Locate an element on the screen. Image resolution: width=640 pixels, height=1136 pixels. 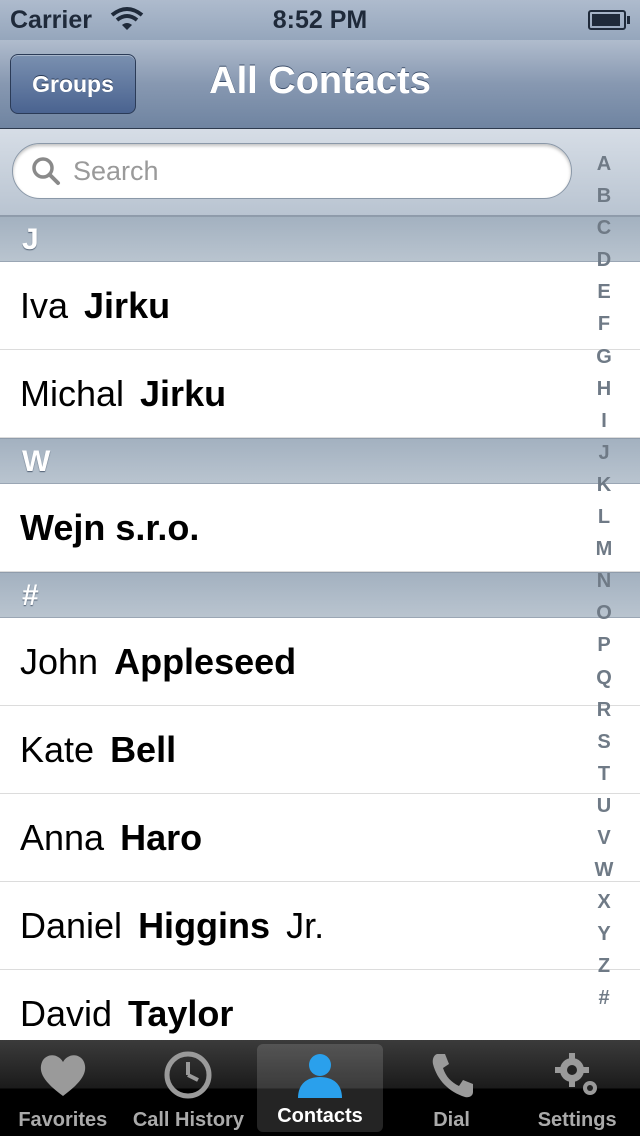
contact-first-name: Kate is located at coordinates (57, 749).